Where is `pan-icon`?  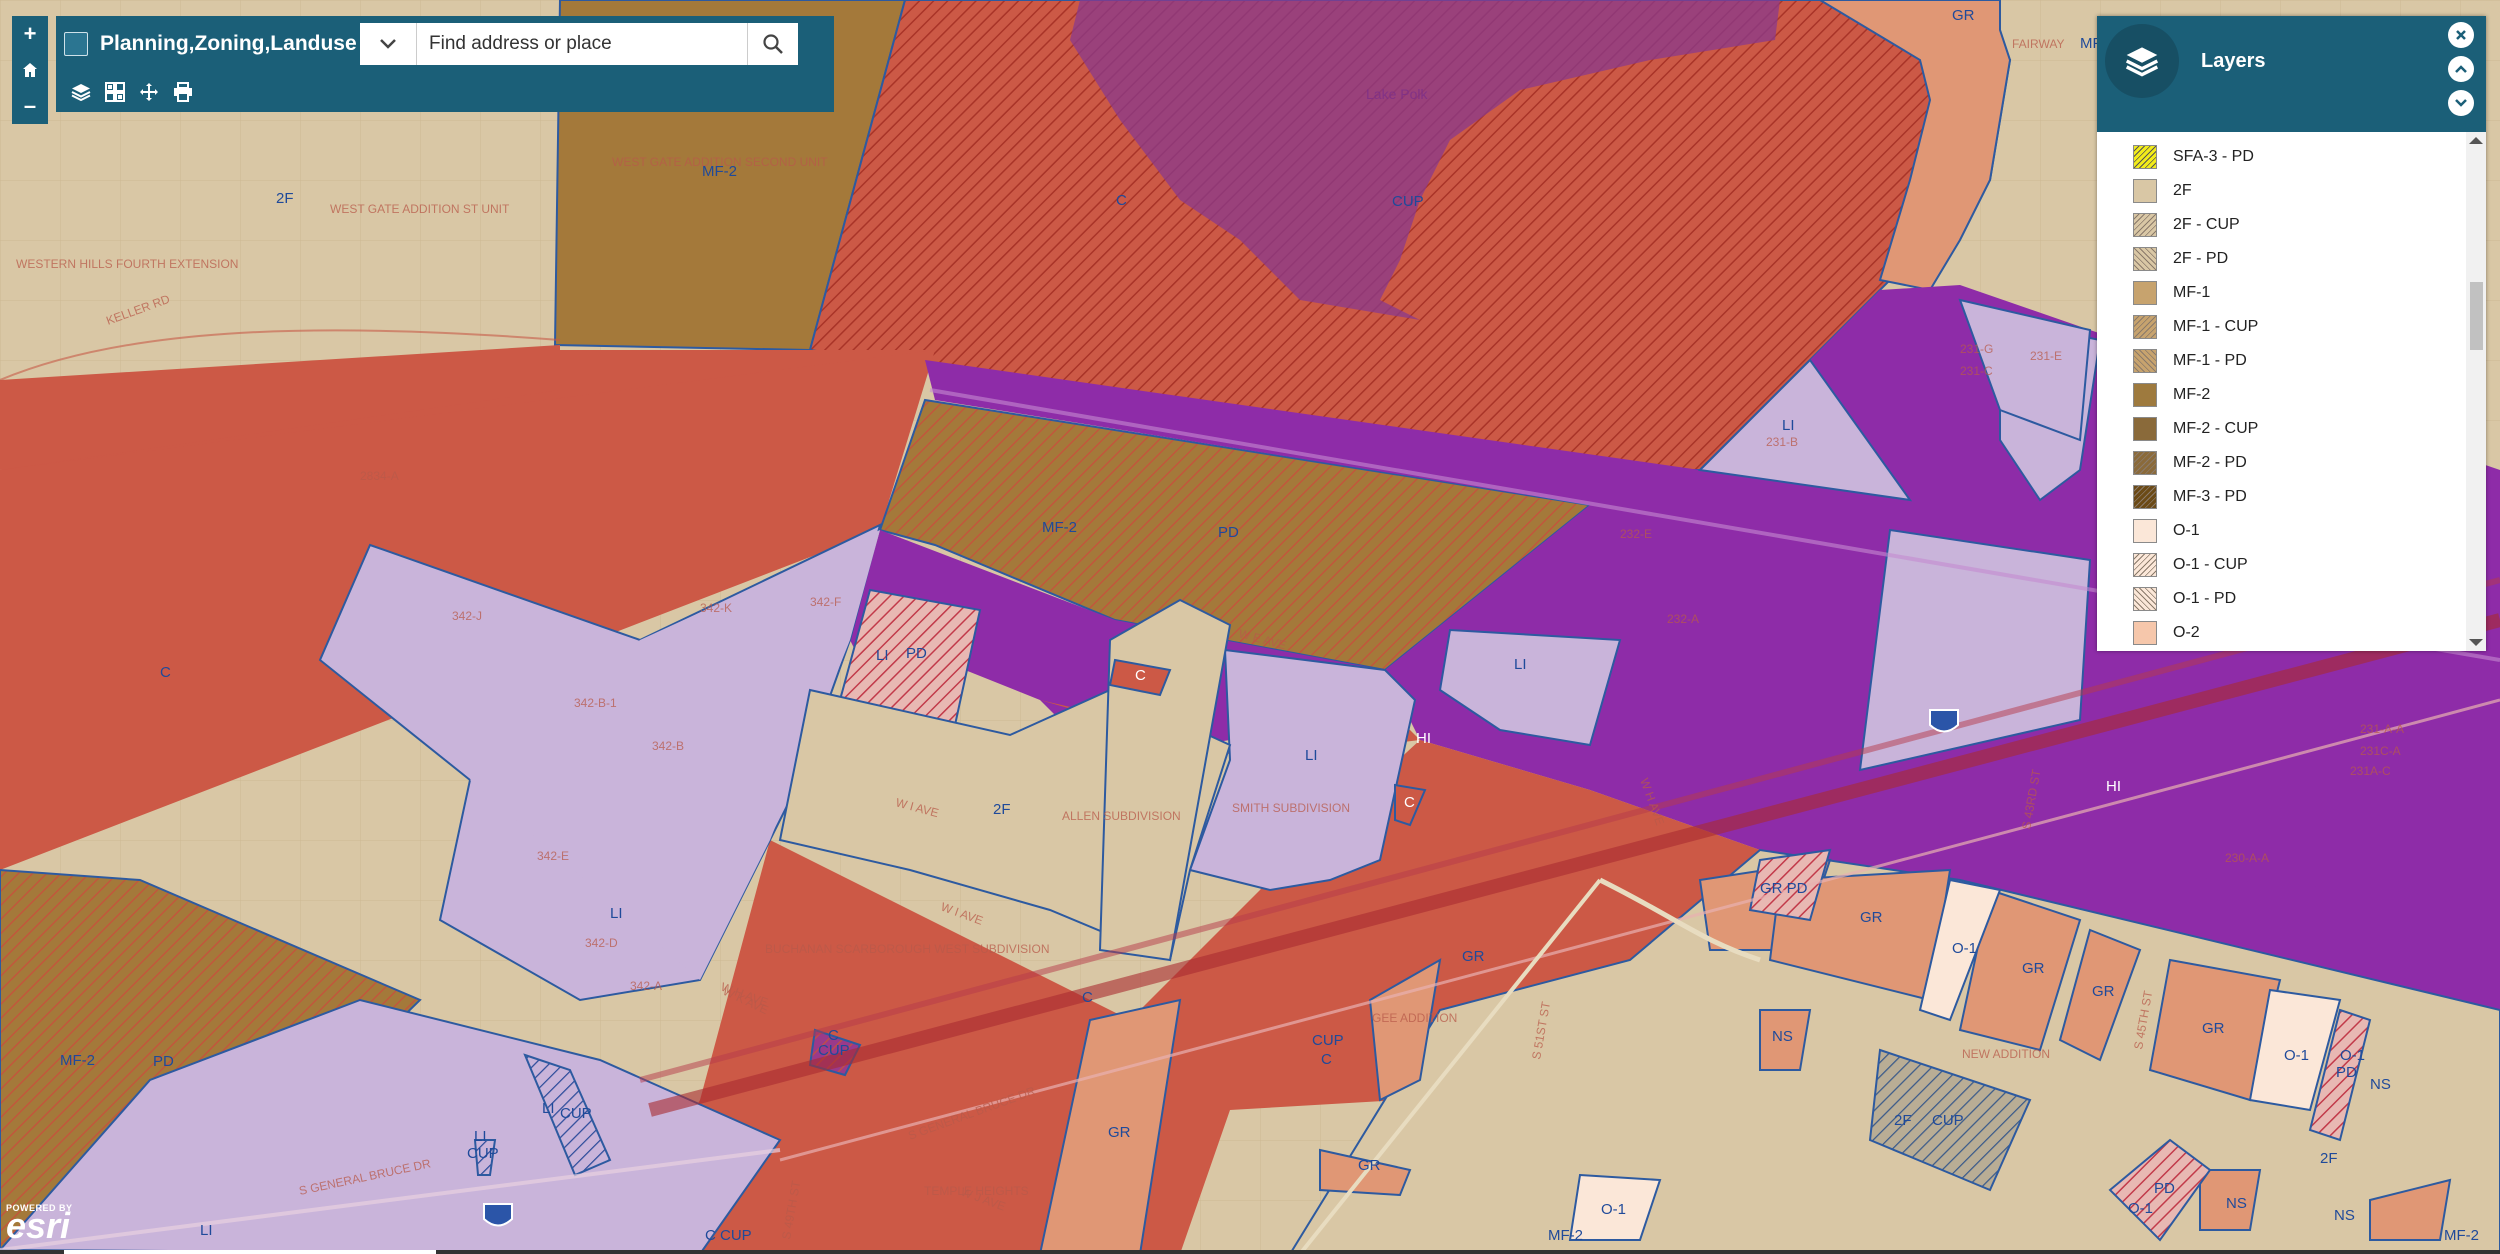
pan-icon is located at coordinates (149, 92).